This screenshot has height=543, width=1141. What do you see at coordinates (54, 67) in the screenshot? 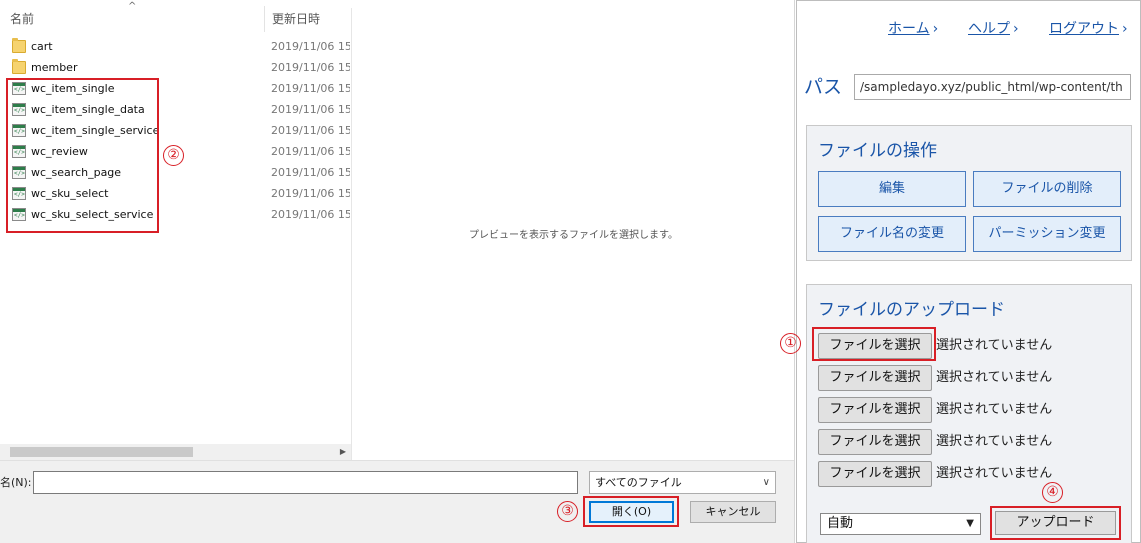
I see `file-name: member` at bounding box center [54, 67].